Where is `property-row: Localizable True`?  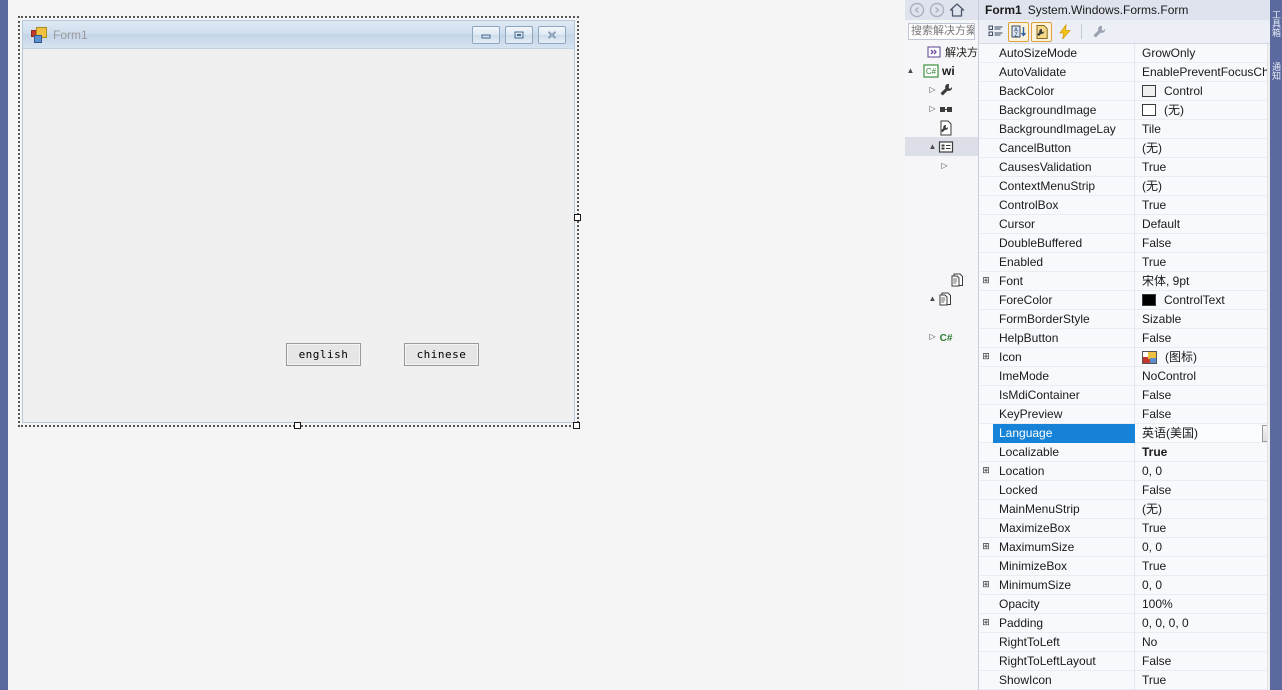 property-row: Localizable True is located at coordinates (1130, 452).